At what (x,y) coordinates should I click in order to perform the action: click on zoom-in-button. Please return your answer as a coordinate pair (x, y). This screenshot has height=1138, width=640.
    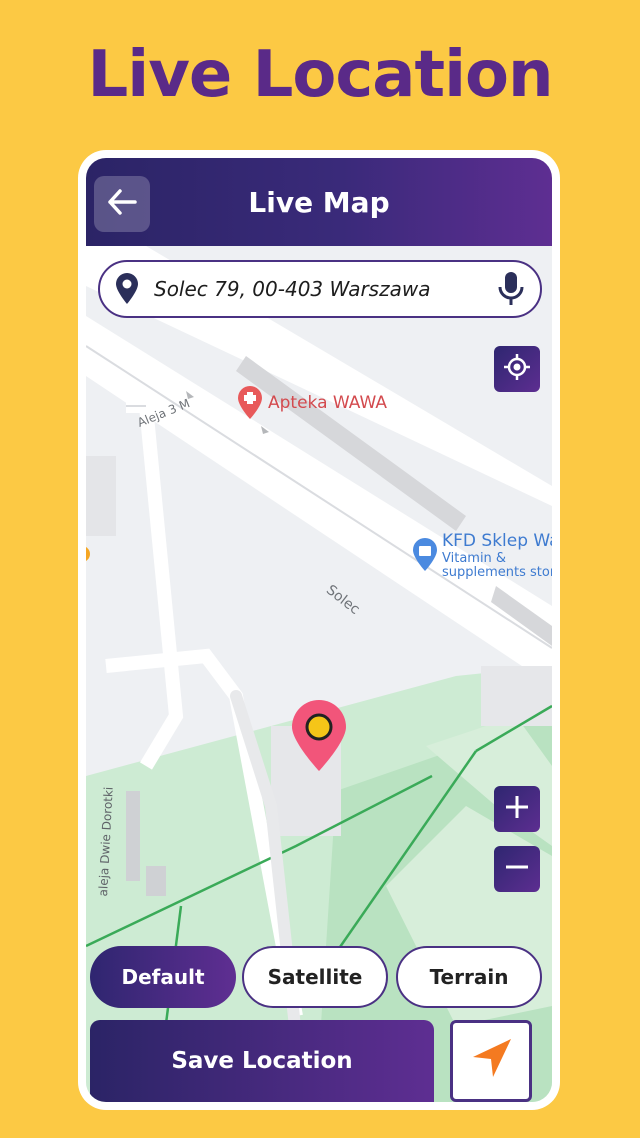
    Looking at the image, I should click on (517, 809).